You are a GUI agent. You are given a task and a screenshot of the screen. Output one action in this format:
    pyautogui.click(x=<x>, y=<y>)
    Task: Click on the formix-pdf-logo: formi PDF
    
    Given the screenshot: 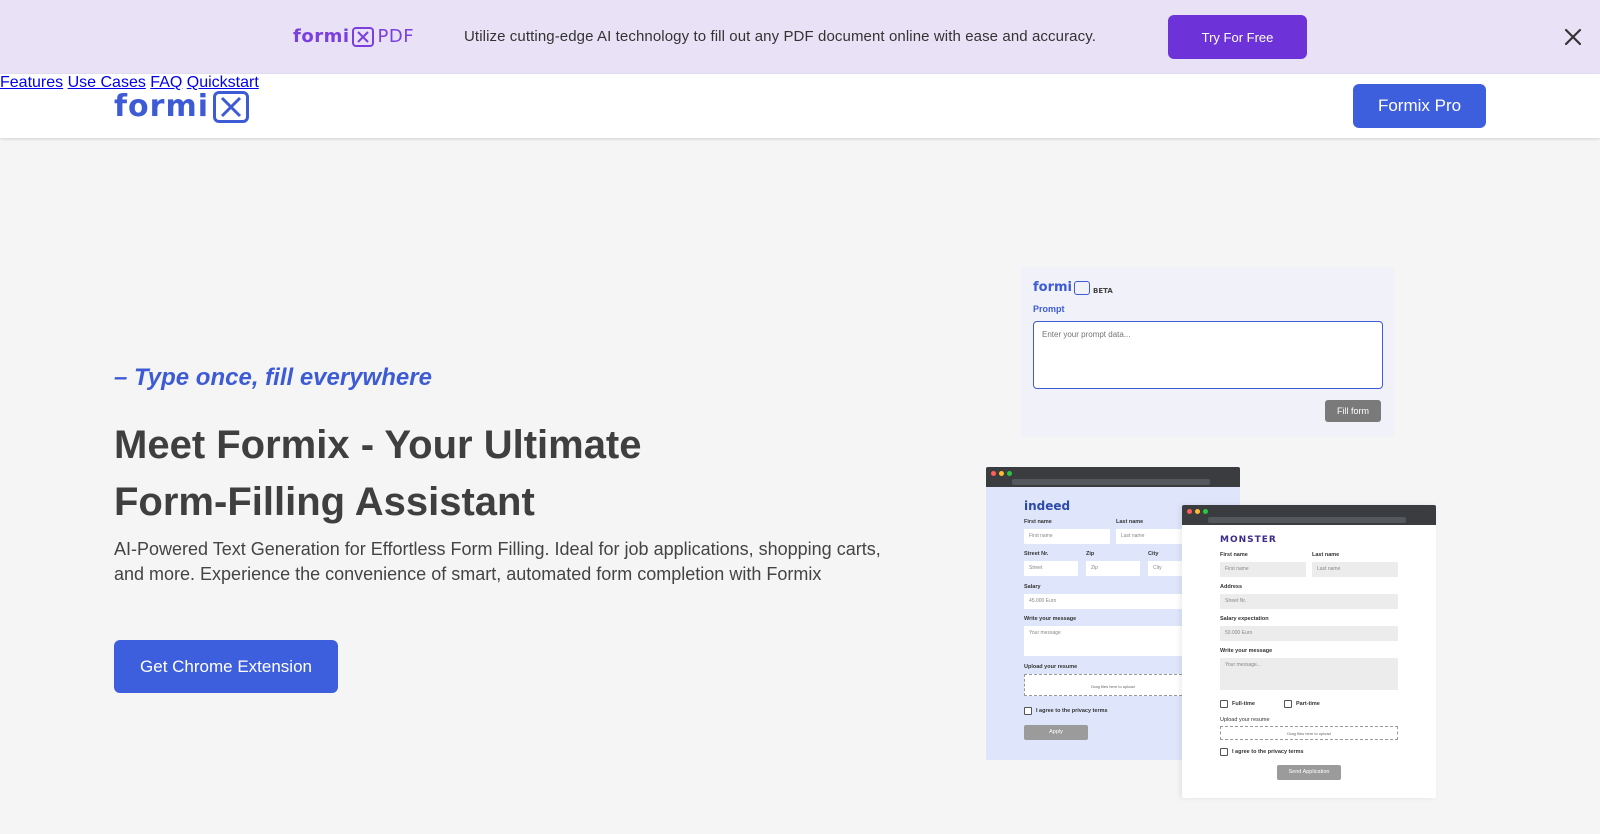 What is the action you would take?
    pyautogui.click(x=353, y=36)
    